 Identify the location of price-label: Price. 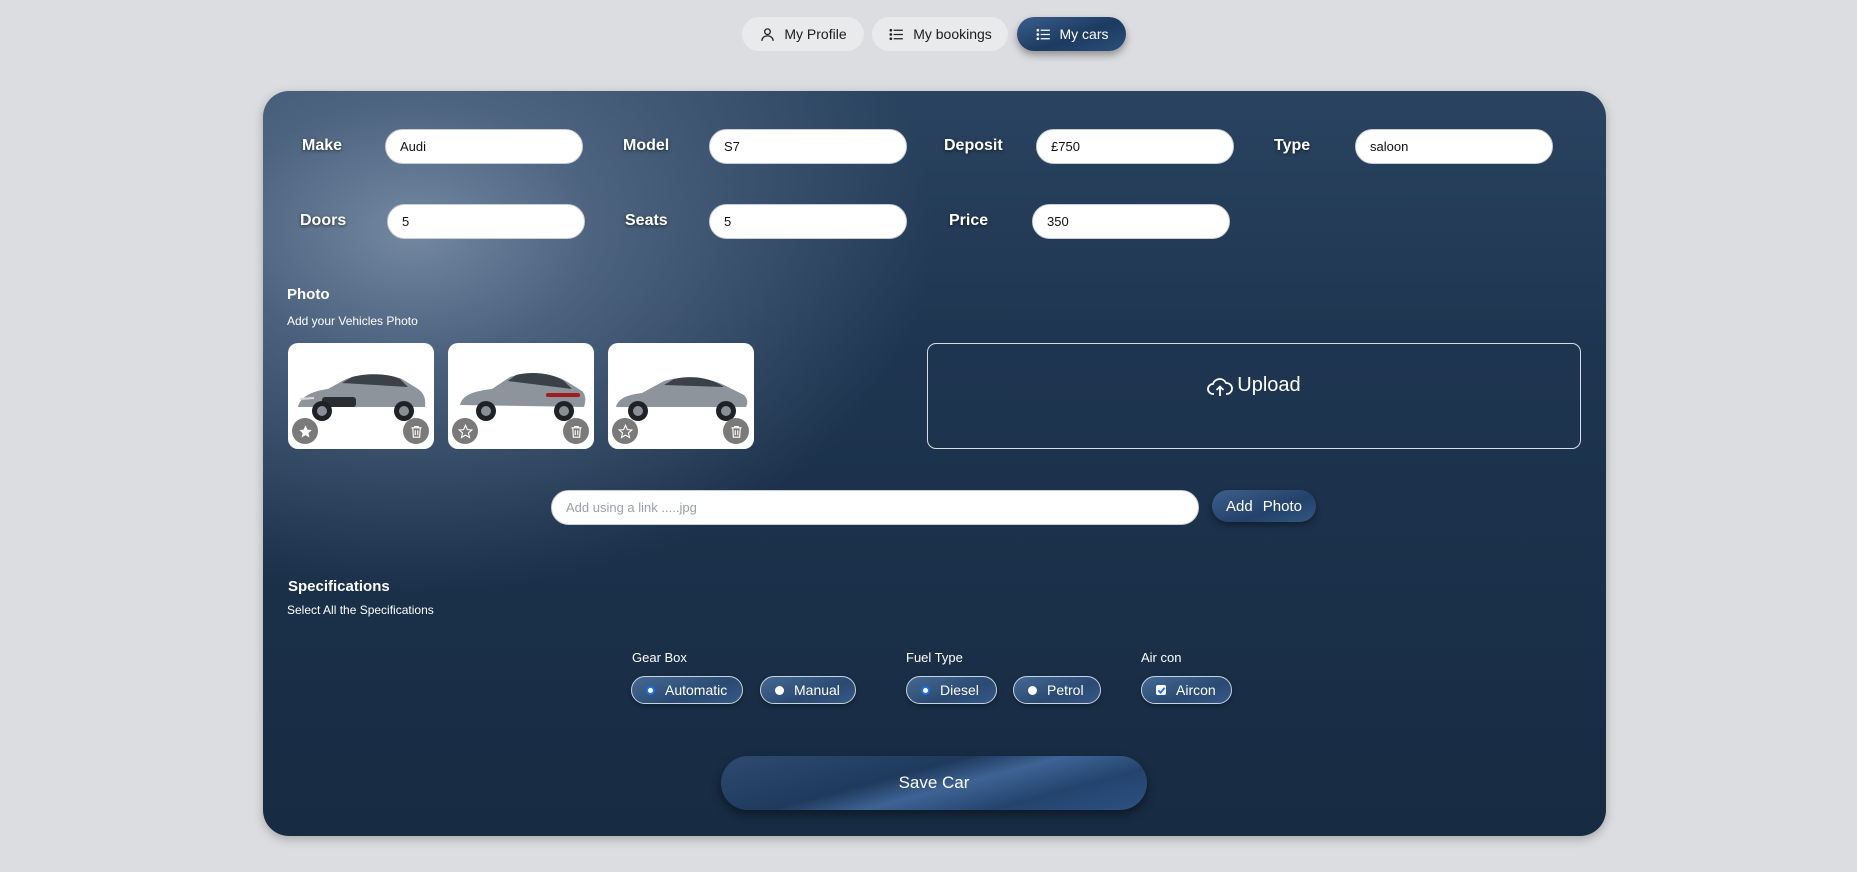
(969, 220).